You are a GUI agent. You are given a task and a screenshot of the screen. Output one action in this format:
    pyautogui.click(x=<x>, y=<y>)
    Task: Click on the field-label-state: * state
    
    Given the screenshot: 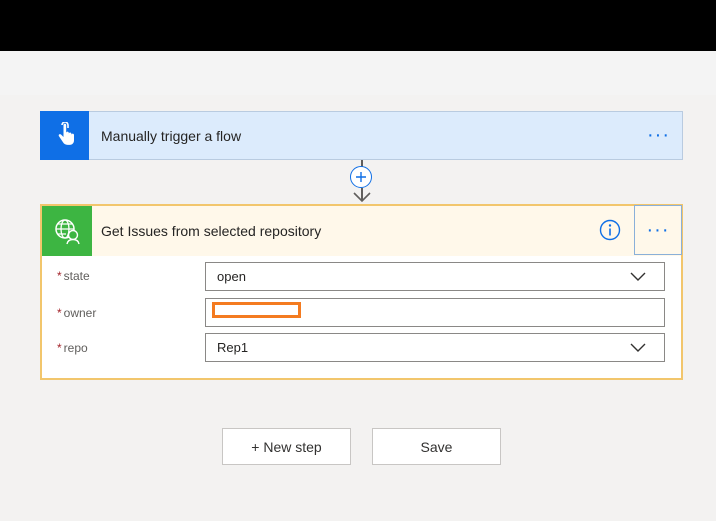 What is the action you would take?
    pyautogui.click(x=73, y=276)
    